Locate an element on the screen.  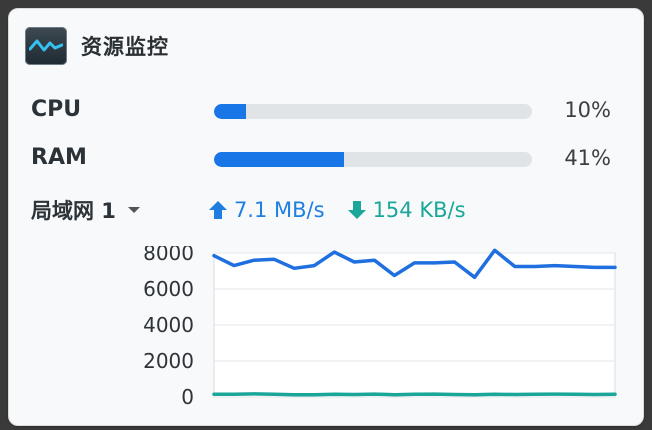
widget-header: 资源监控 is located at coordinates (97, 46).